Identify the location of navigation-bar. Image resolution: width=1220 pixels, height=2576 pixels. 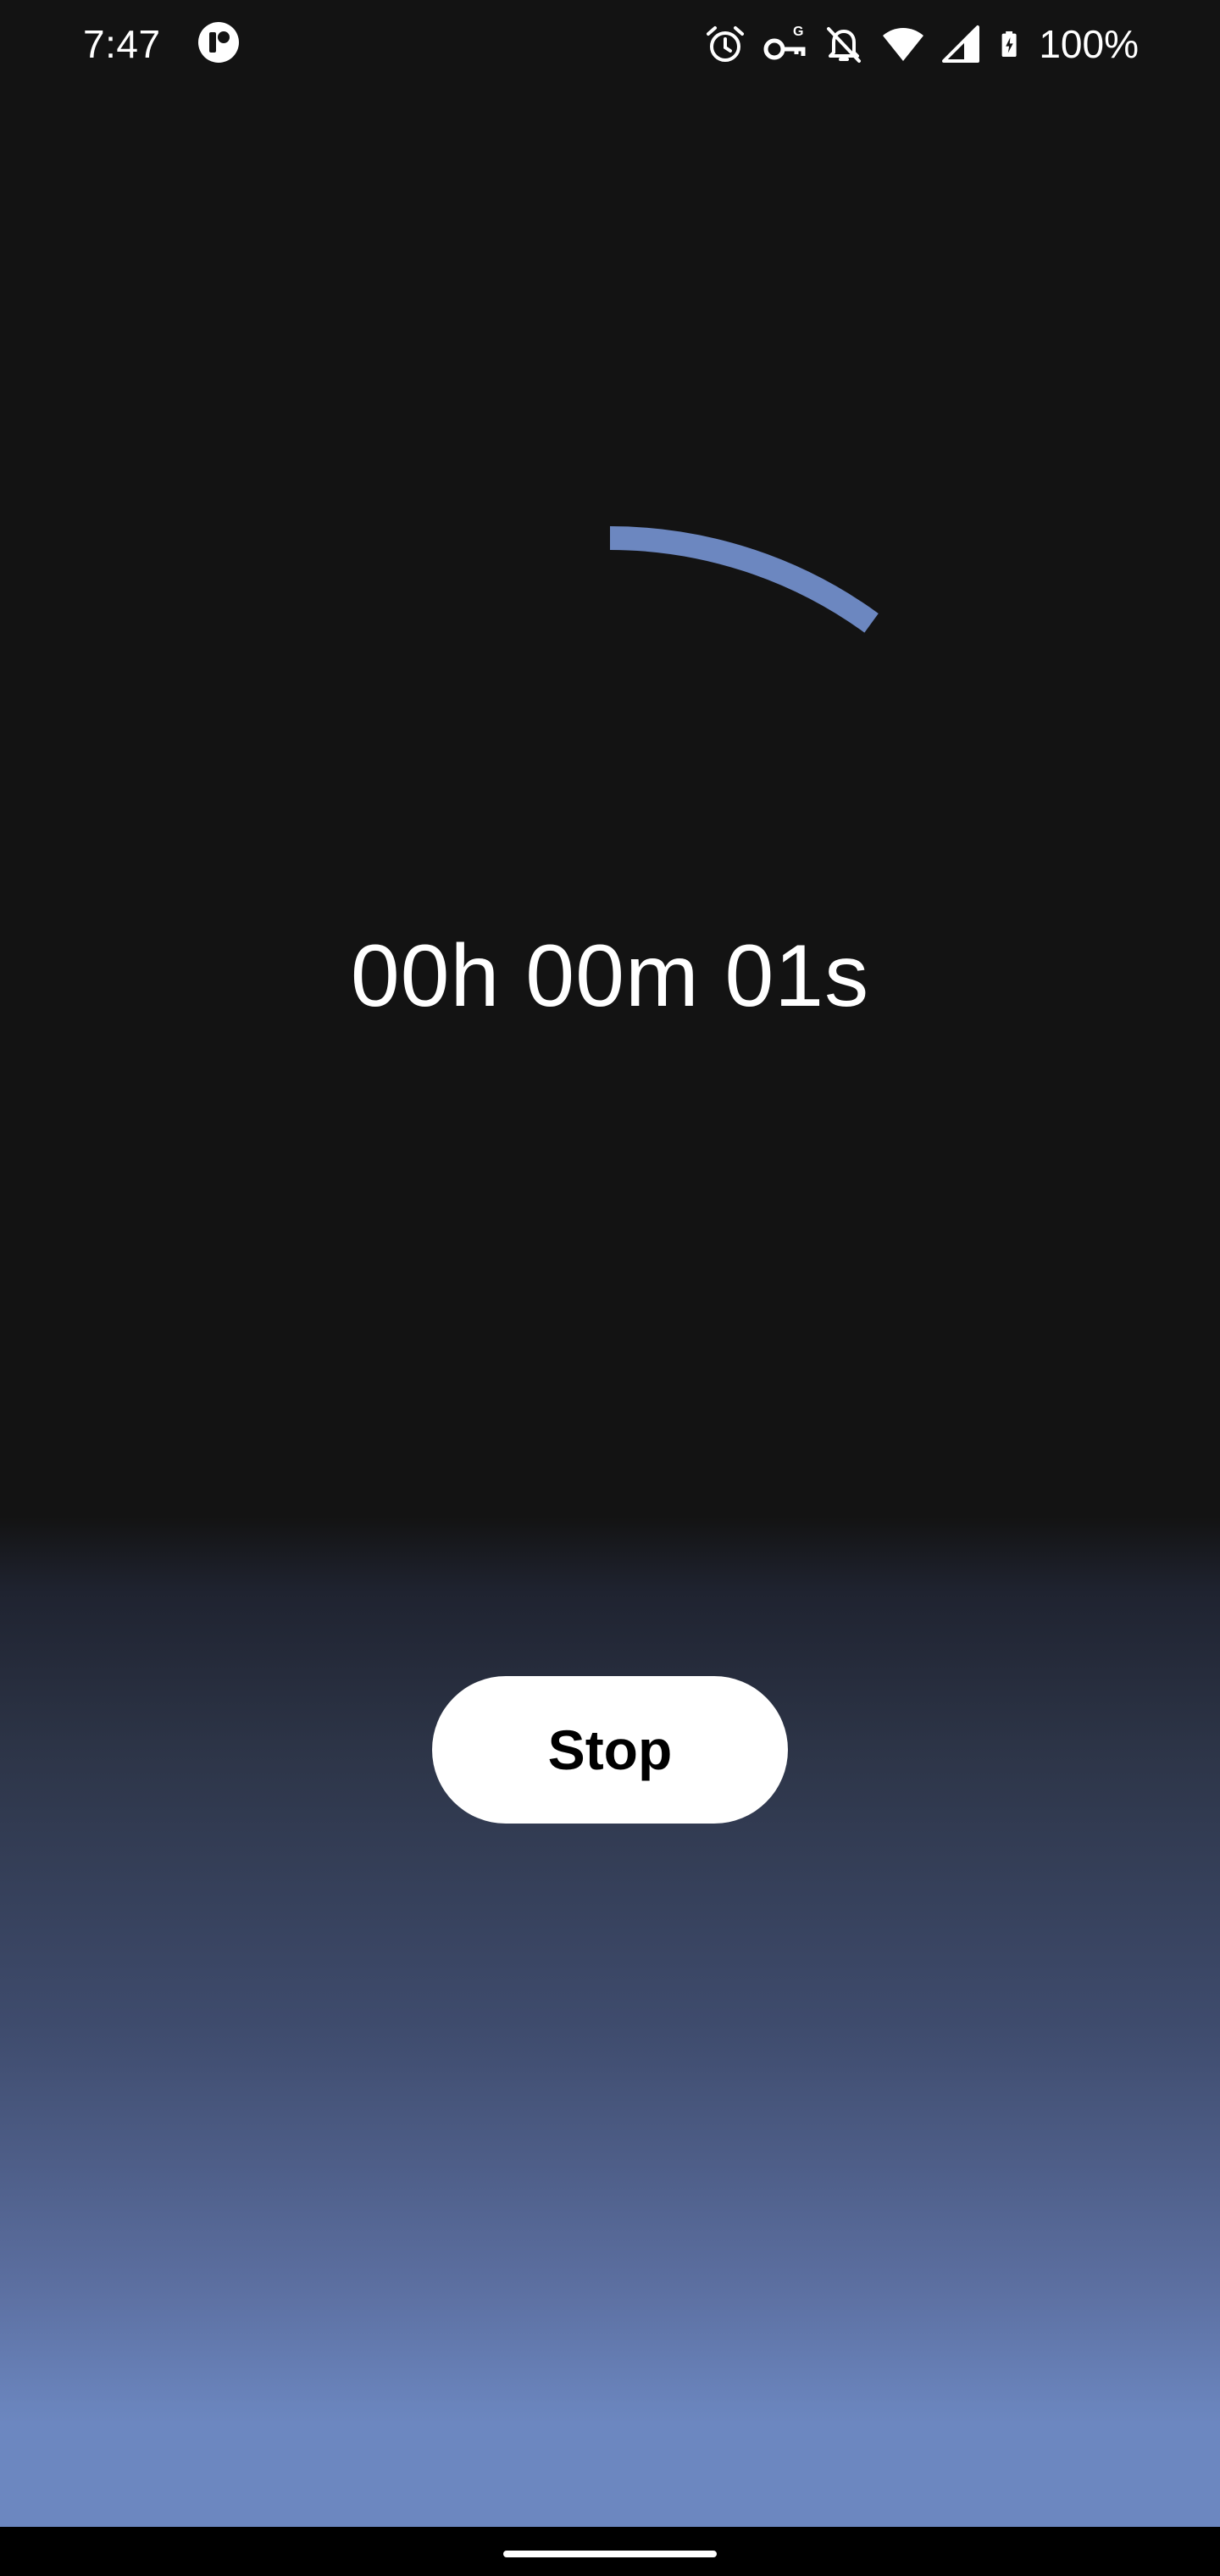
(610, 2551).